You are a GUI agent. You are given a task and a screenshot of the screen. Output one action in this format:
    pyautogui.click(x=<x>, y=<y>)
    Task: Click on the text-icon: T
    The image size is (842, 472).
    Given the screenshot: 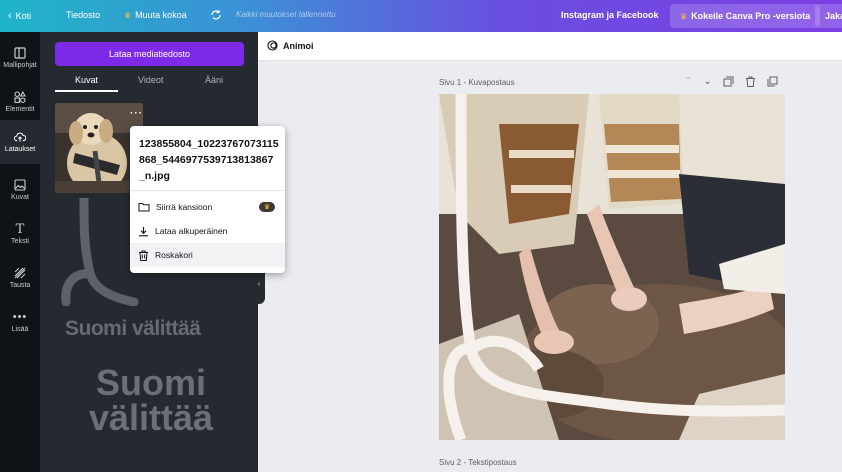 What is the action you would take?
    pyautogui.click(x=20, y=229)
    